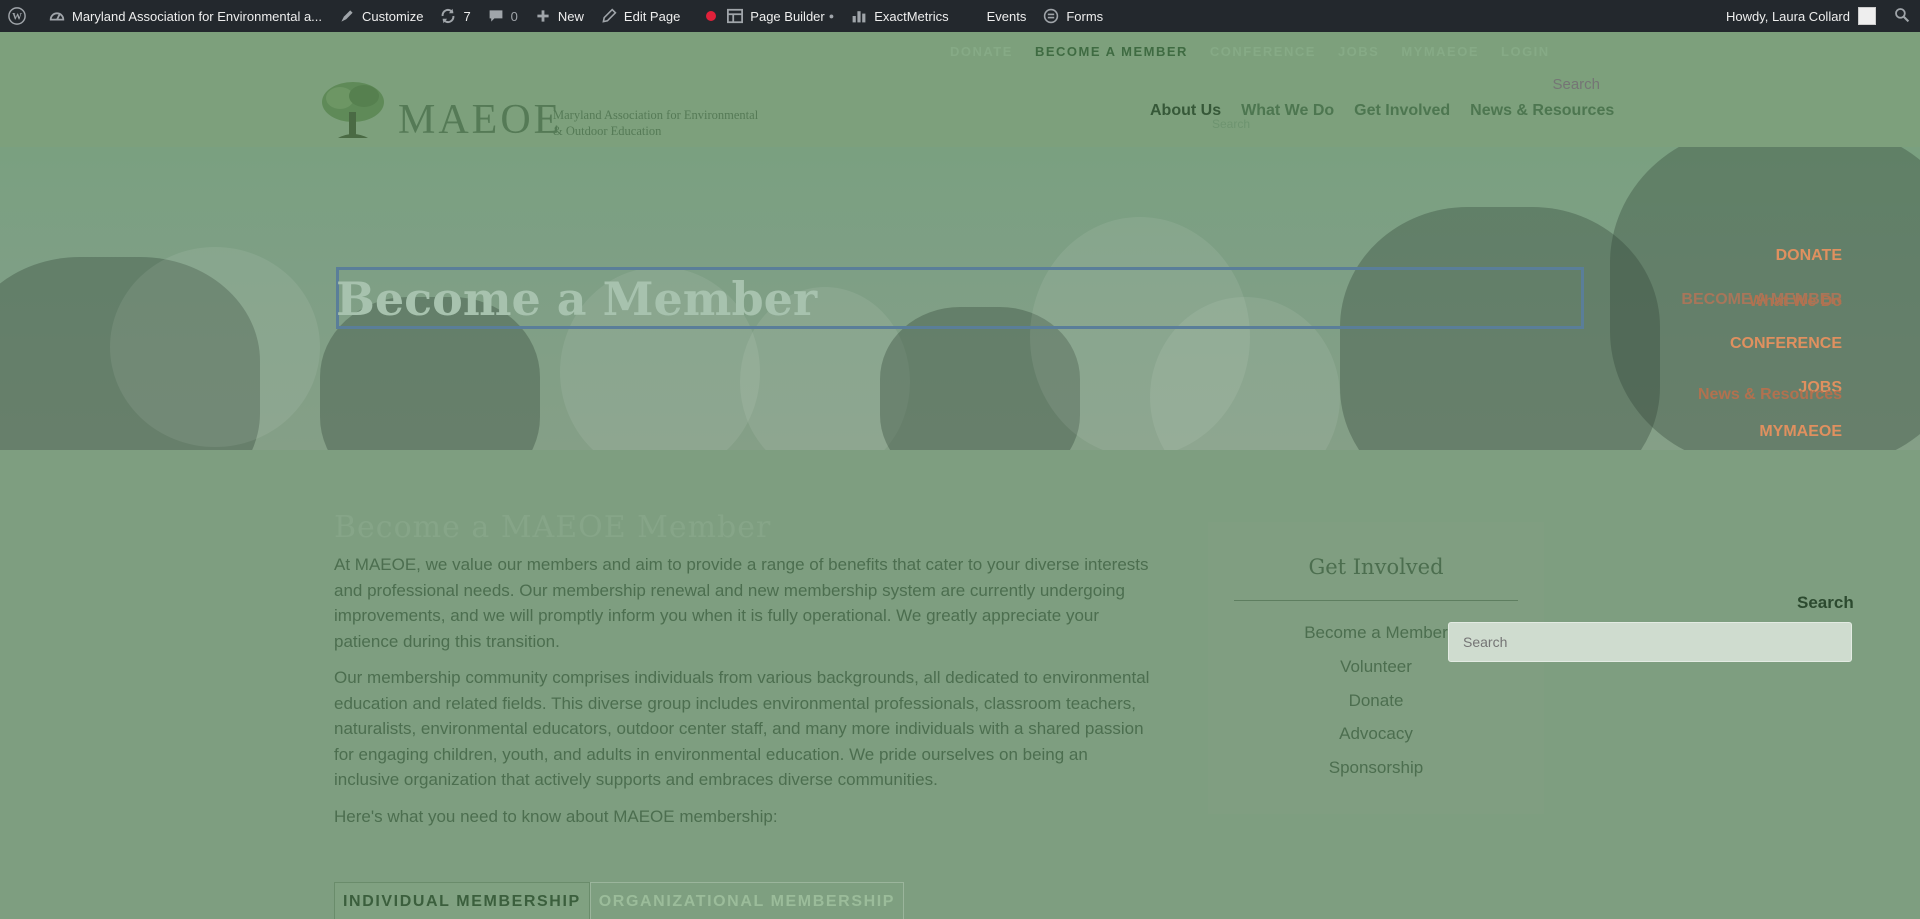 This screenshot has width=1920, height=919. What do you see at coordinates (1085, 16) in the screenshot?
I see `forms-label: Forms` at bounding box center [1085, 16].